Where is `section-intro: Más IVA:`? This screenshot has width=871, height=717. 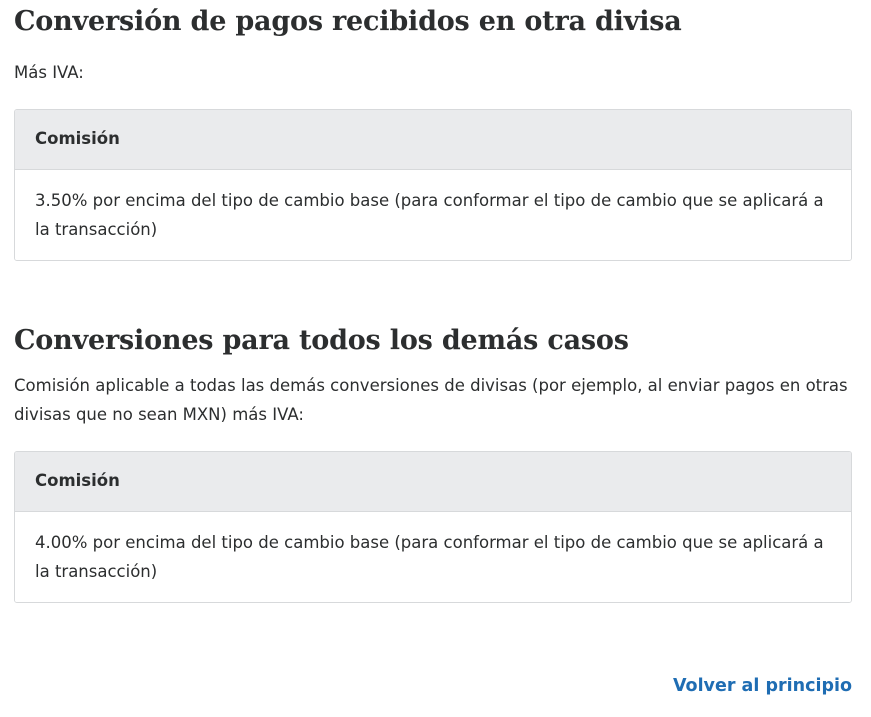
section-intro: Más IVA: is located at coordinates (49, 72).